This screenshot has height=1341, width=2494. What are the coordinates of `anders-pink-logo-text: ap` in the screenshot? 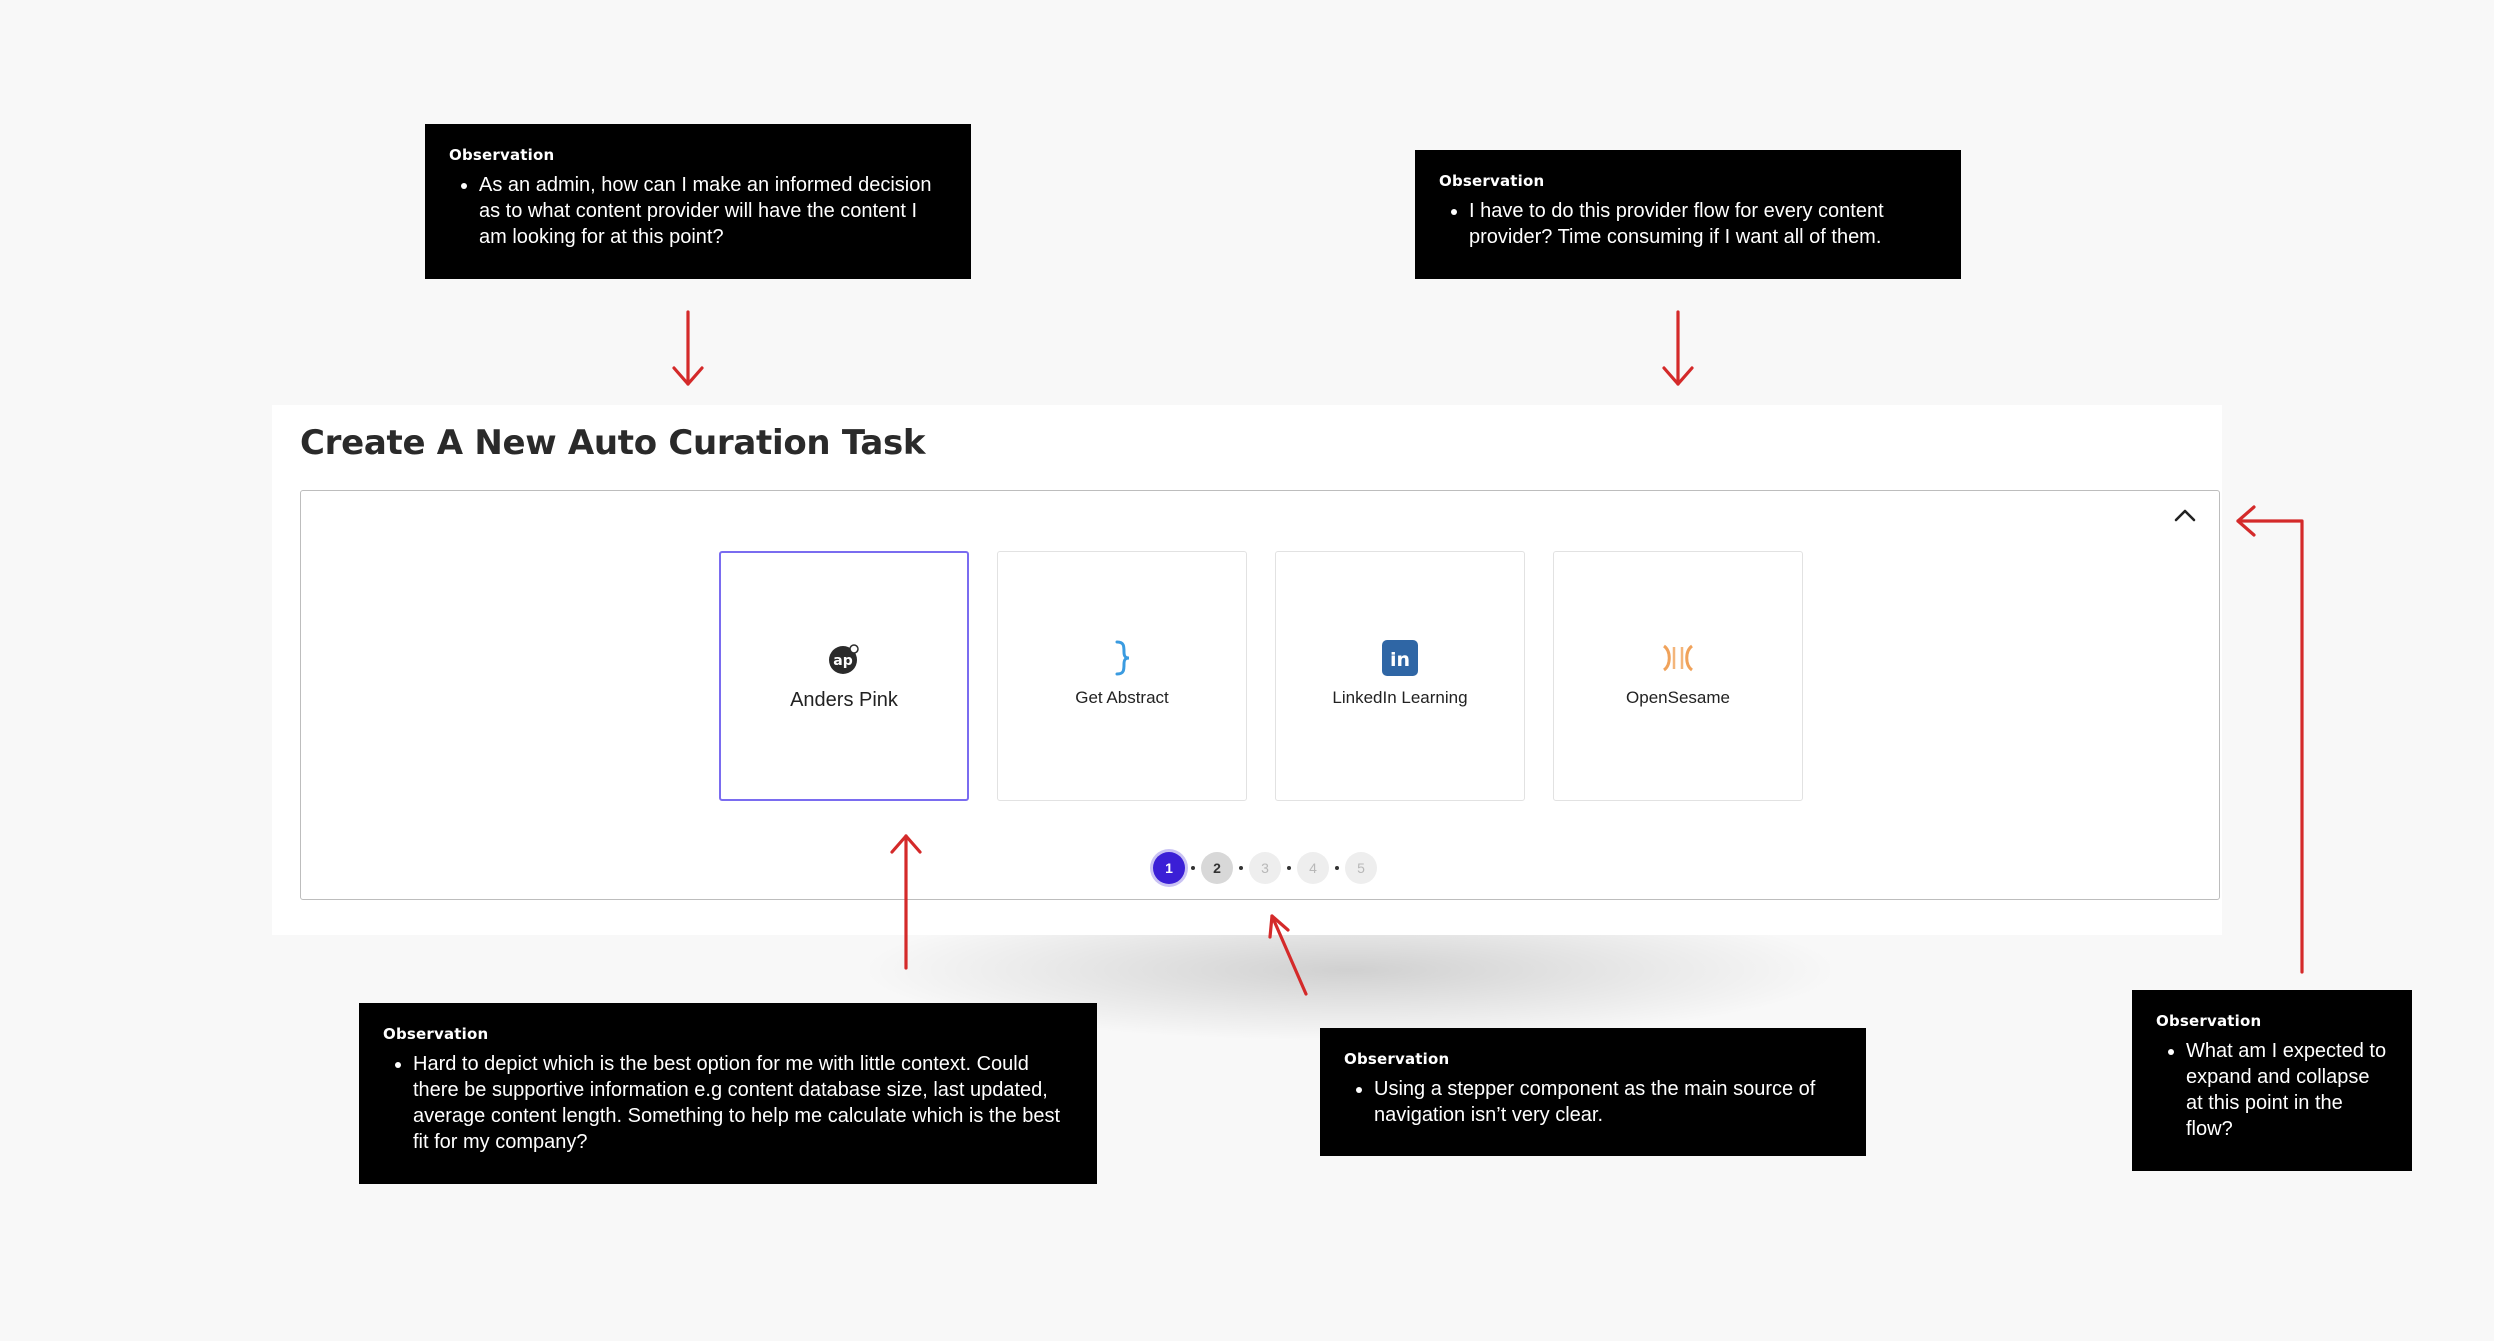 It's located at (842, 661).